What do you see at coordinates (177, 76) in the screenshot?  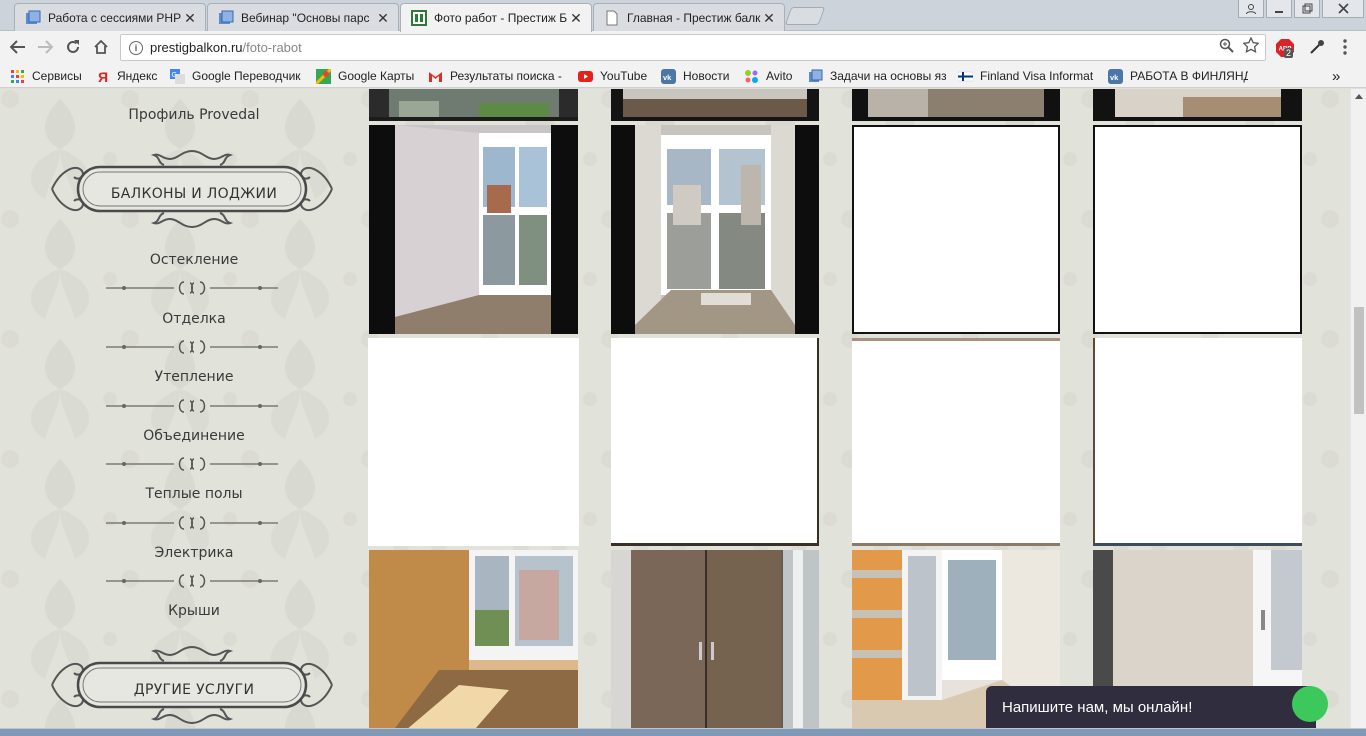 I see `translate-icon: G` at bounding box center [177, 76].